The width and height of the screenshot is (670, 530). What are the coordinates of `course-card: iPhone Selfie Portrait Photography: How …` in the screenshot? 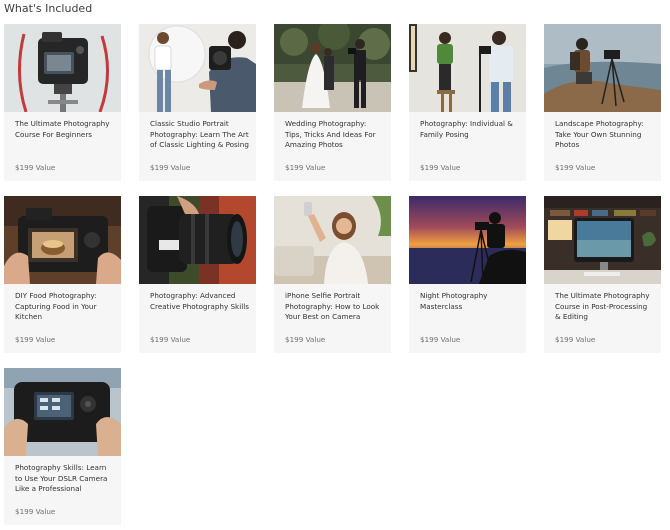 It's located at (332, 274).